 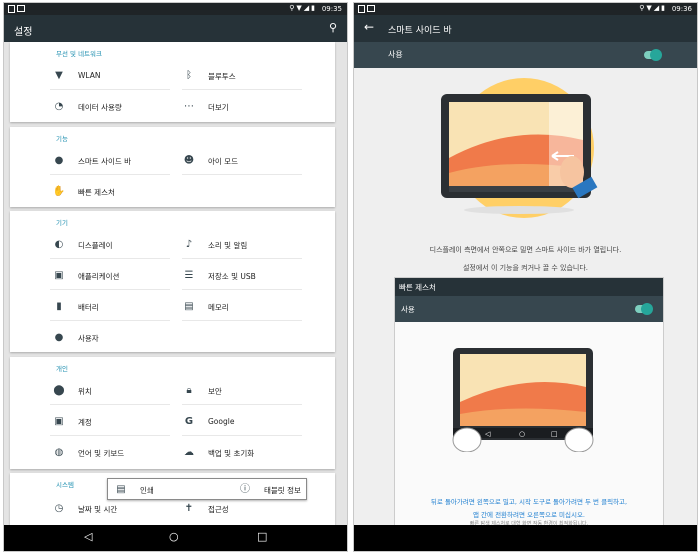 I want to click on settings-item-tablet-info: ⓘ 태블릿 정보, so click(x=283, y=491).